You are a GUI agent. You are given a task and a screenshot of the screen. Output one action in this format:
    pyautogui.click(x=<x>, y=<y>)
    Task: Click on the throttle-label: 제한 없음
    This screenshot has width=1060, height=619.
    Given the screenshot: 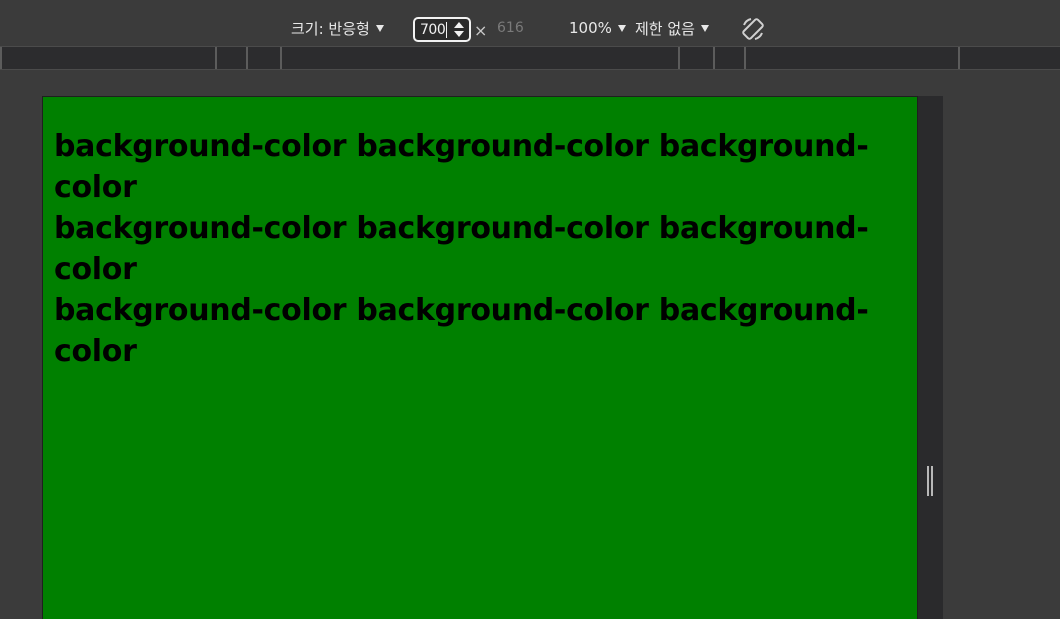 What is the action you would take?
    pyautogui.click(x=665, y=28)
    